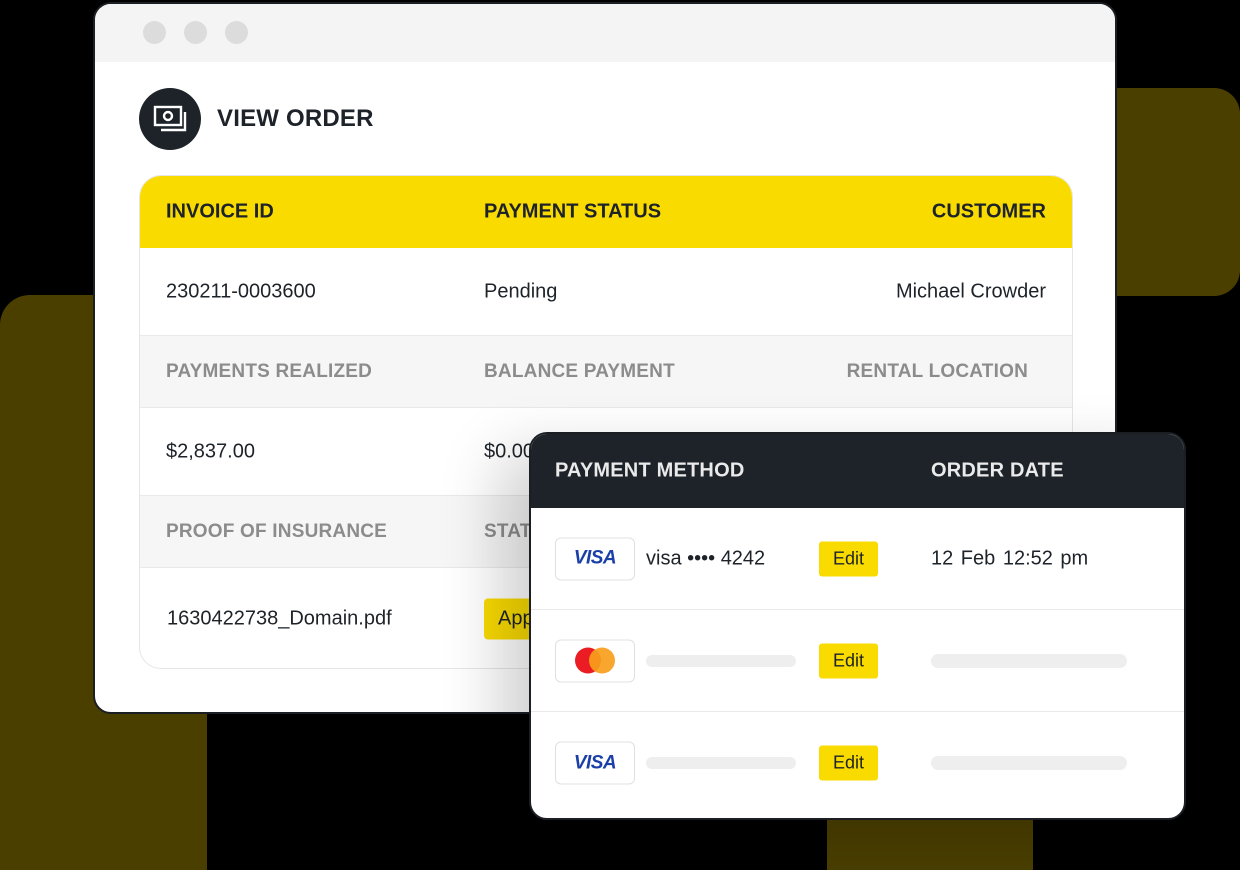 The image size is (1240, 870). I want to click on table-header-row: INVOICE ID PAYMENT STATUS CUSTOMER, so click(606, 212).